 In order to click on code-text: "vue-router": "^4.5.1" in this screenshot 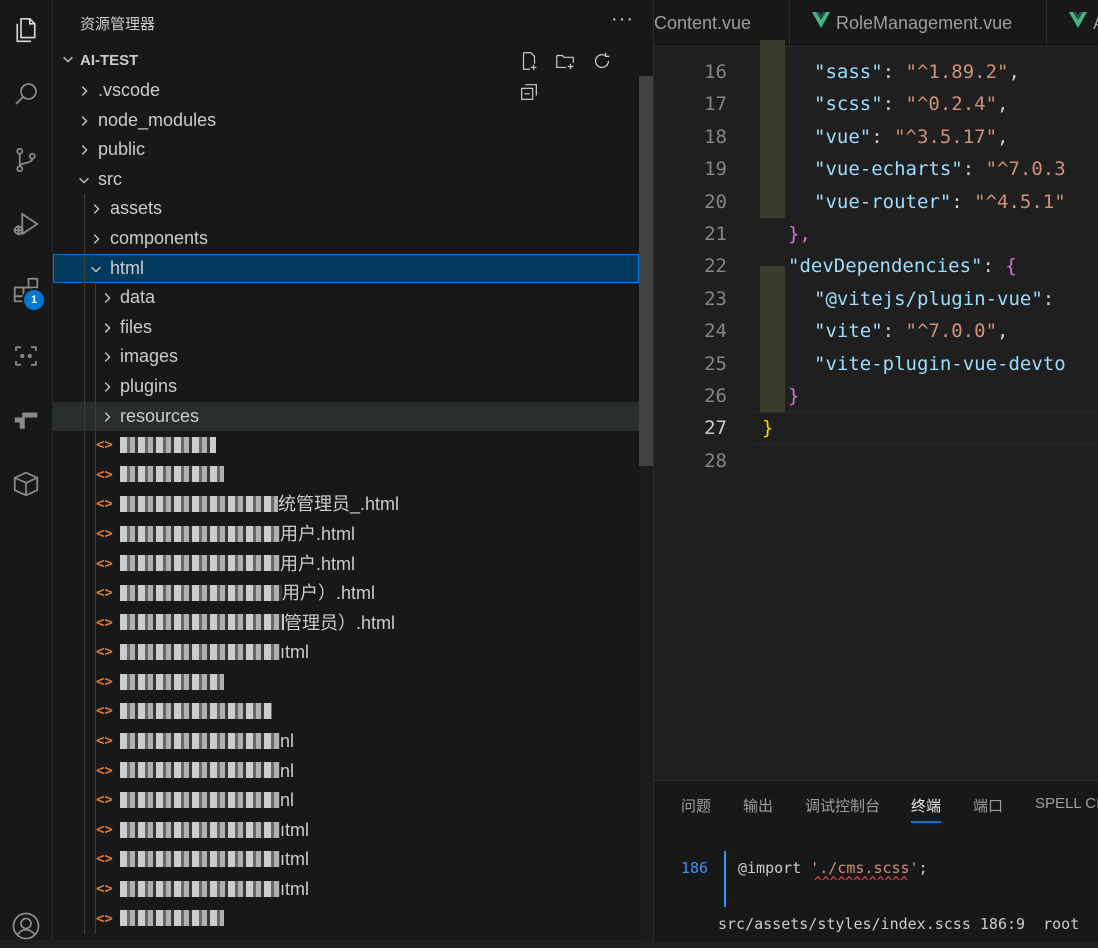, I will do `click(940, 202)`.